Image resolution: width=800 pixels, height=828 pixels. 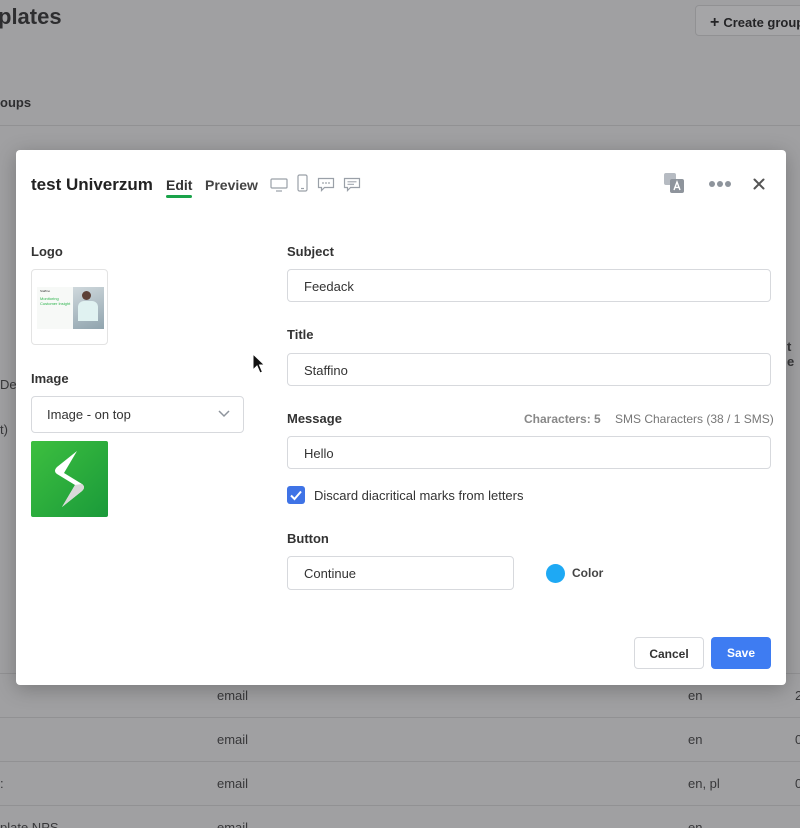 I want to click on characters-count: Characters: 5, so click(x=562, y=419).